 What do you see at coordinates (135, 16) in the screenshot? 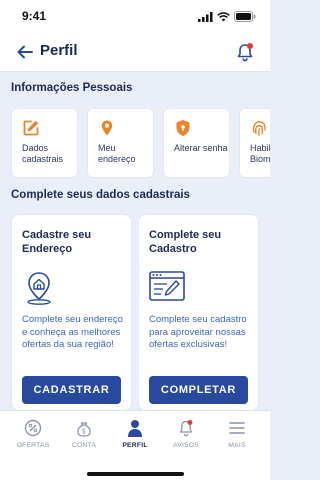
I see `status-bar: 9:41` at bounding box center [135, 16].